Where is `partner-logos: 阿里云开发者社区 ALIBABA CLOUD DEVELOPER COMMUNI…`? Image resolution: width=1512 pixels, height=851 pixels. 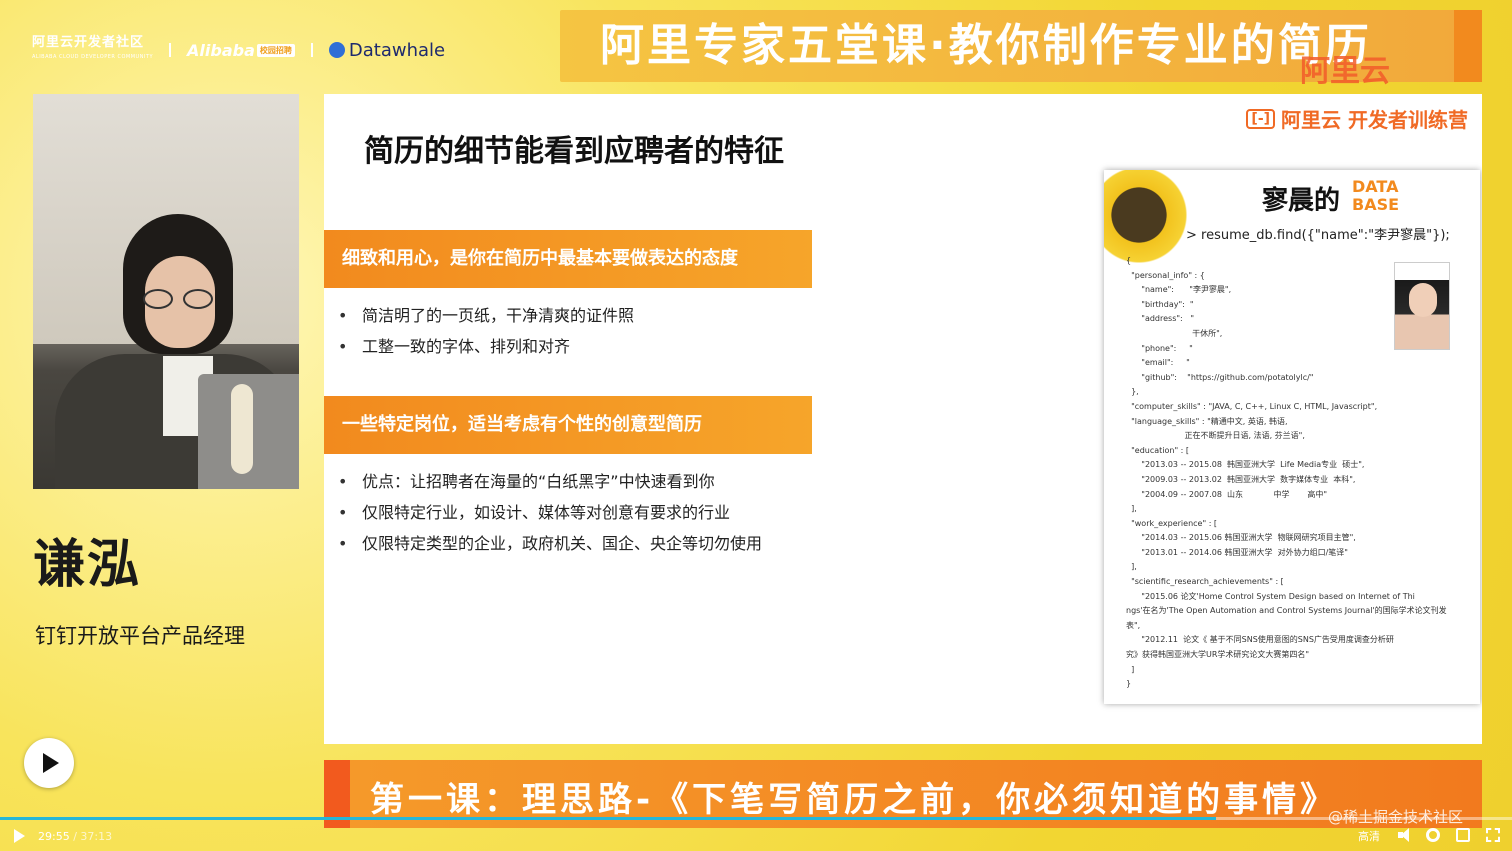 partner-logos: 阿里云开发者社区 ALIBABA CLOUD DEVELOPER COMMUNI… is located at coordinates (238, 50).